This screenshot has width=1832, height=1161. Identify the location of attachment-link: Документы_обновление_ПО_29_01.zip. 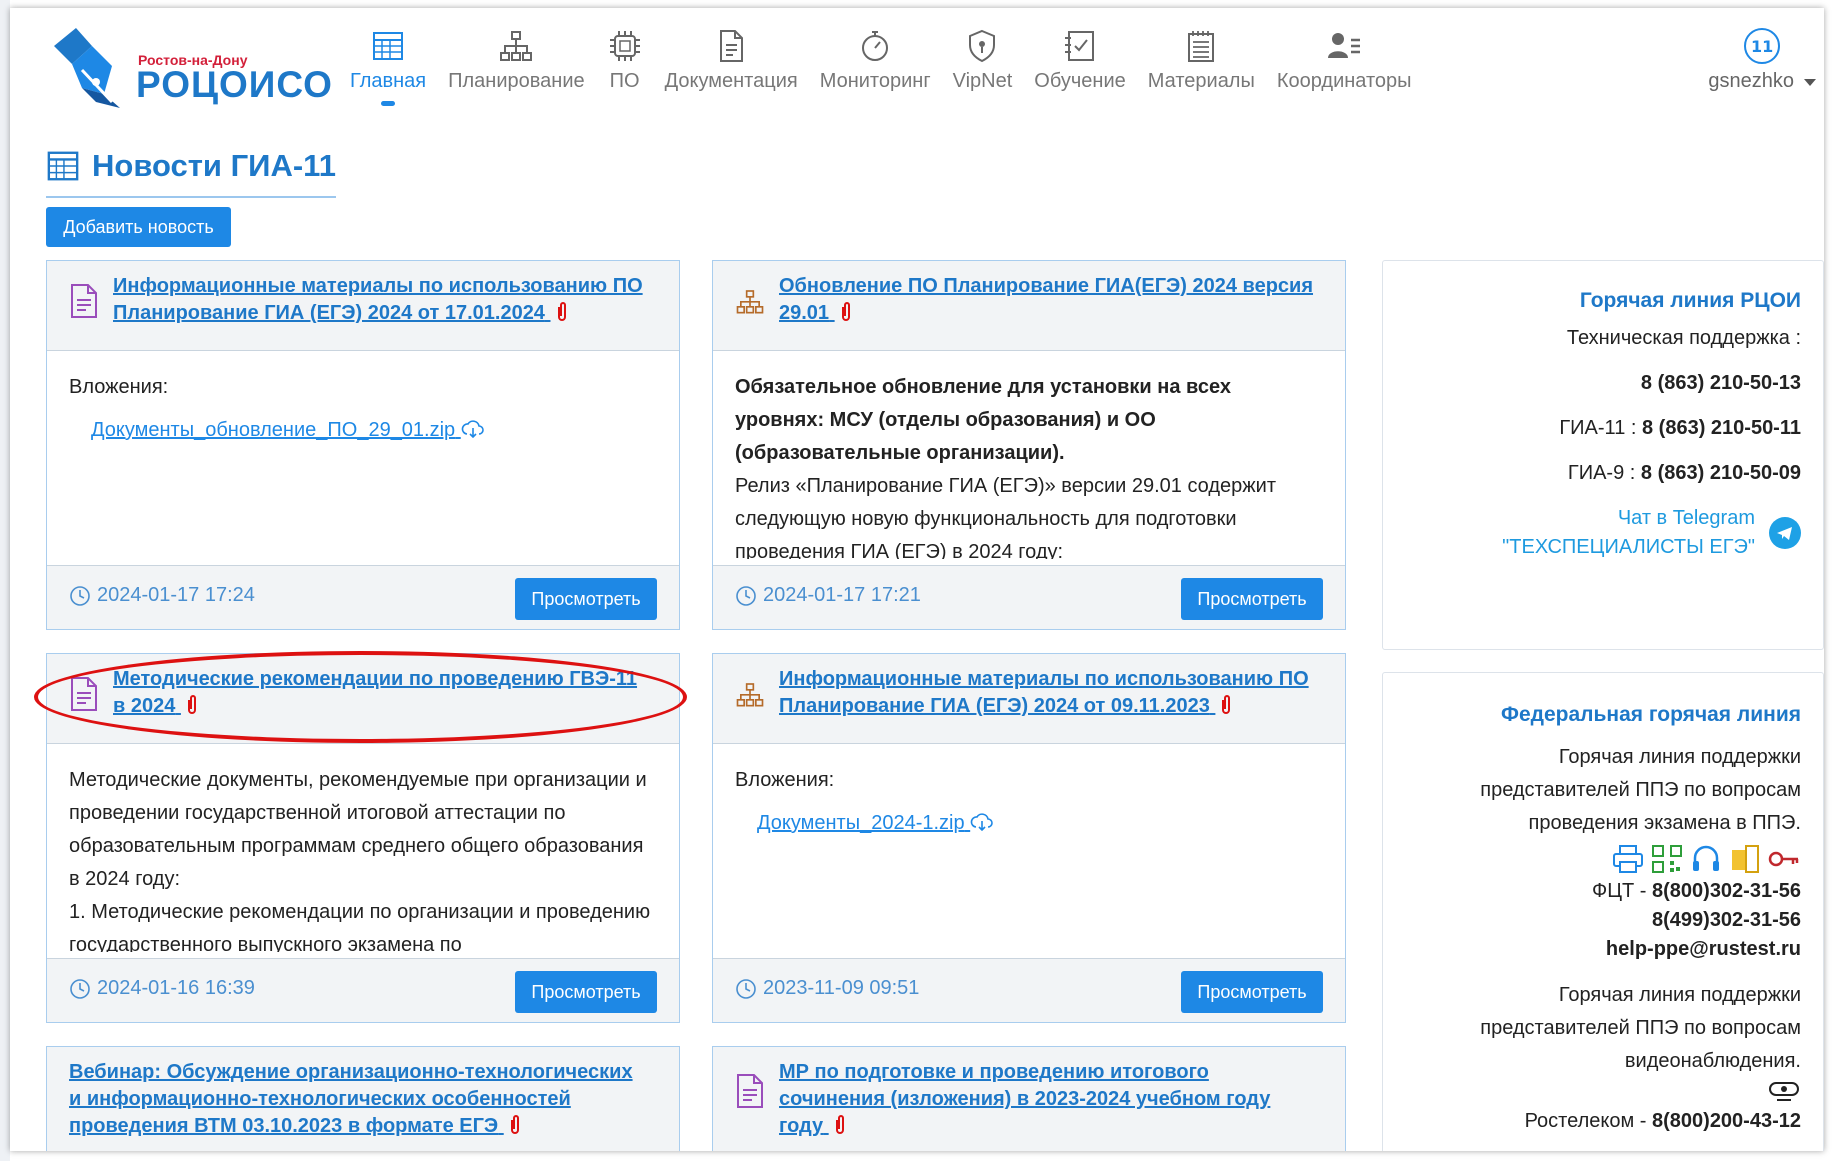
(374, 430).